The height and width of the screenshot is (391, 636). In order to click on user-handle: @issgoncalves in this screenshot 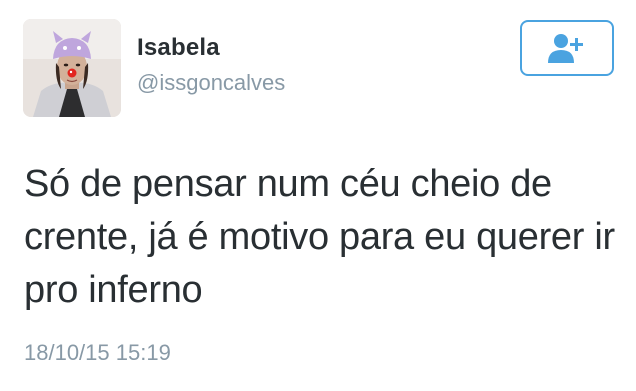, I will do `click(211, 83)`.